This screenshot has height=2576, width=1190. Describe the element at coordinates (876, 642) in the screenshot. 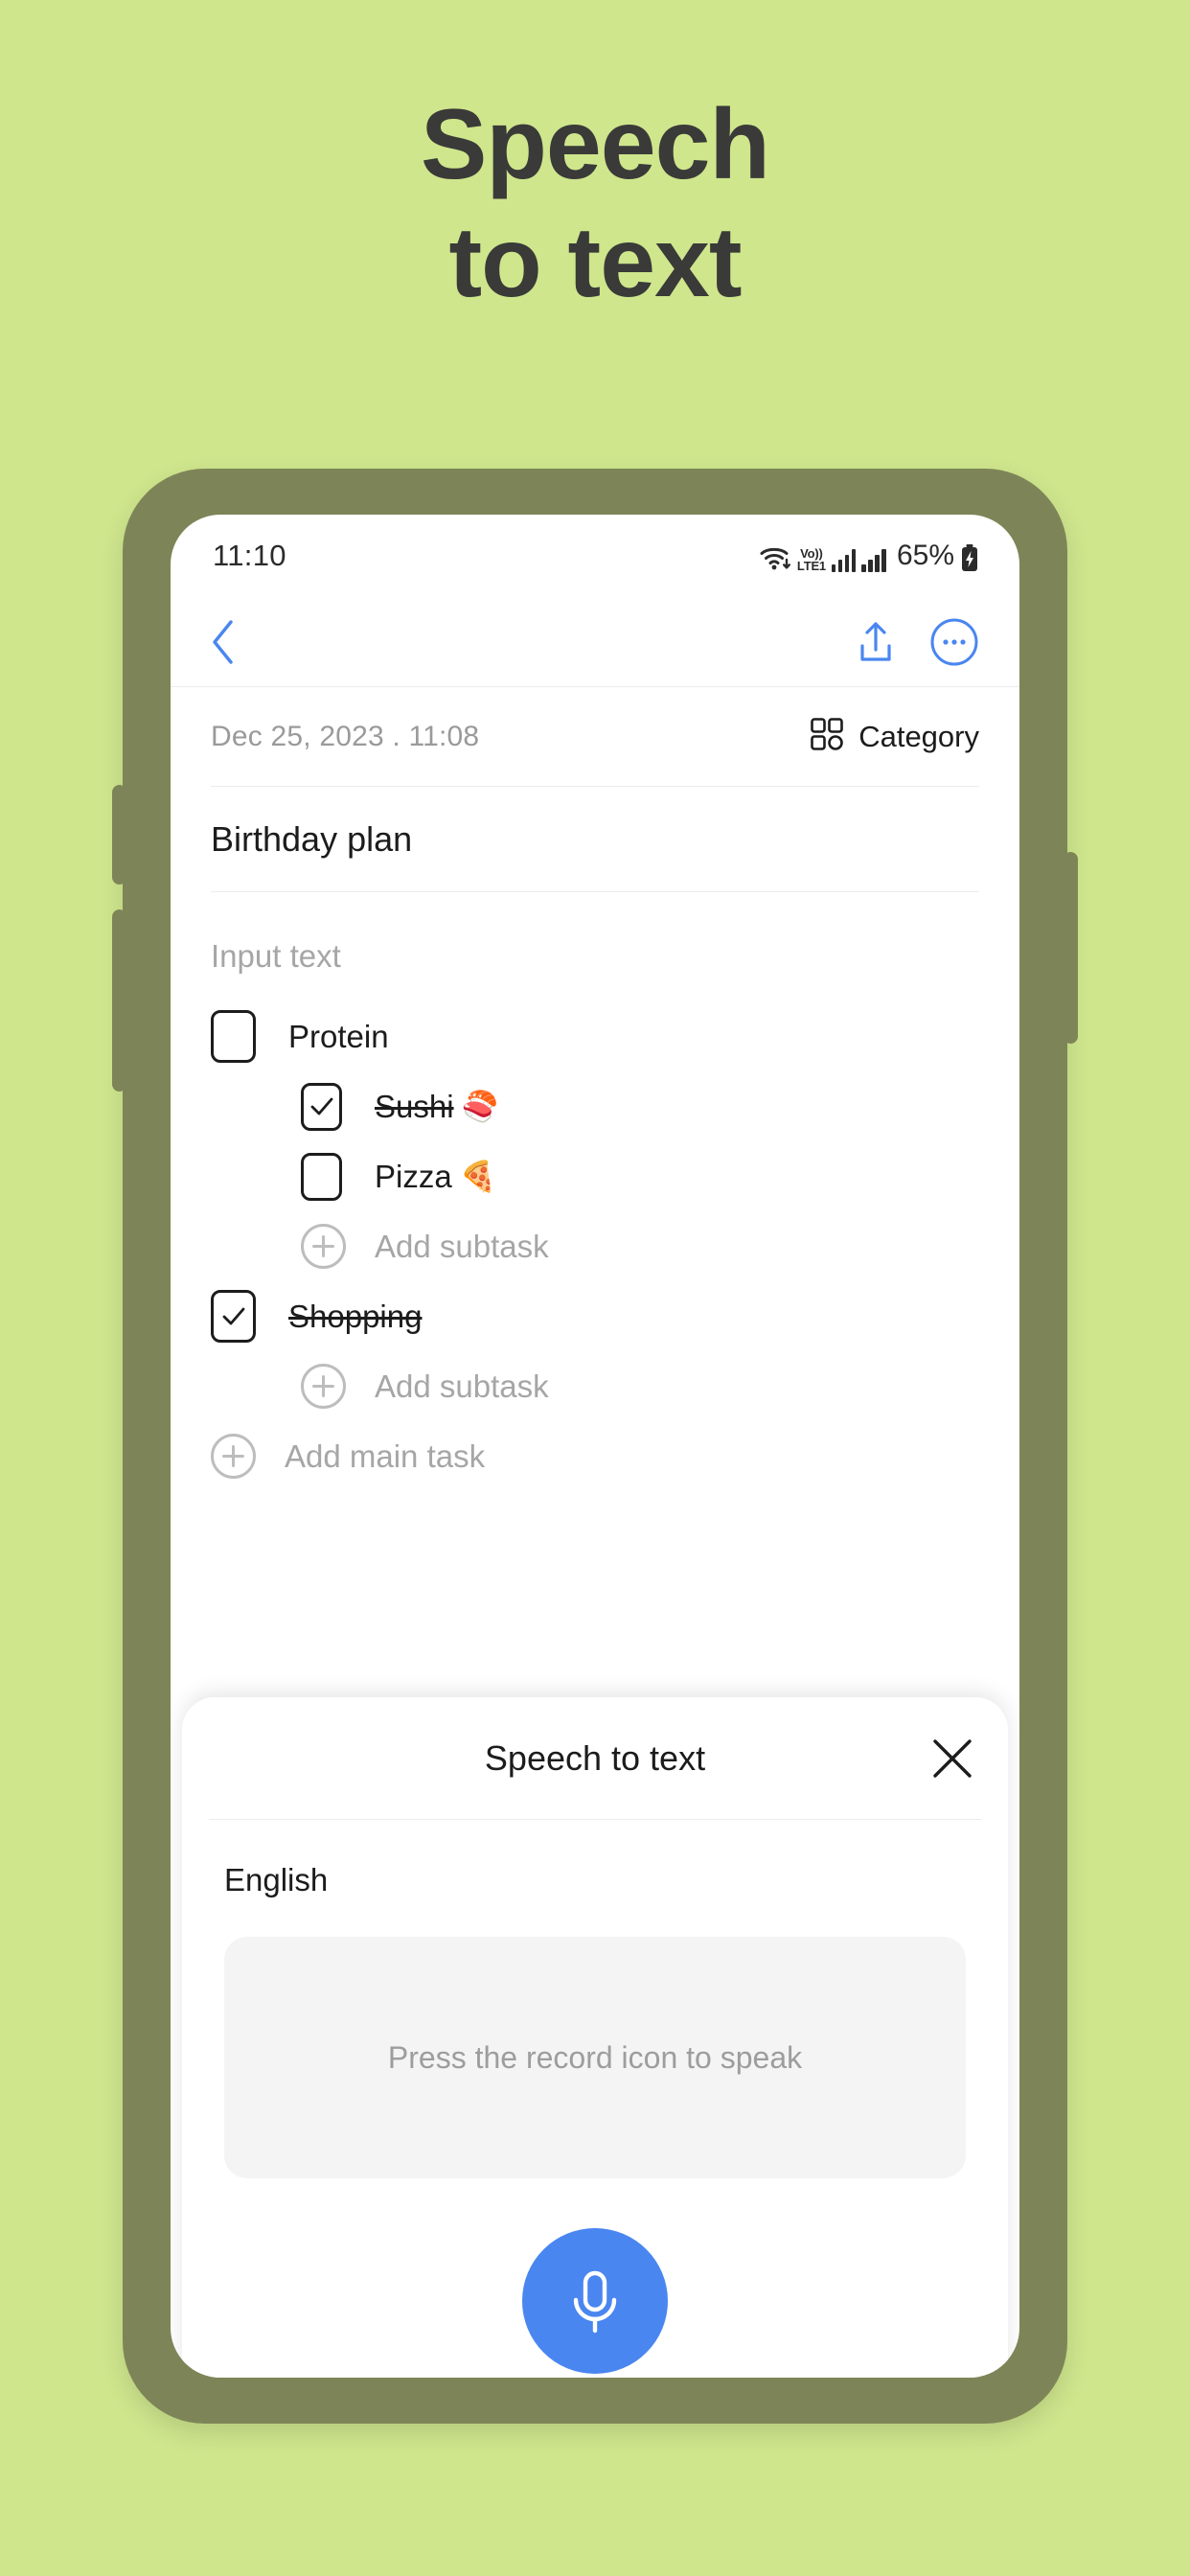

I see `share-upload-icon` at that location.